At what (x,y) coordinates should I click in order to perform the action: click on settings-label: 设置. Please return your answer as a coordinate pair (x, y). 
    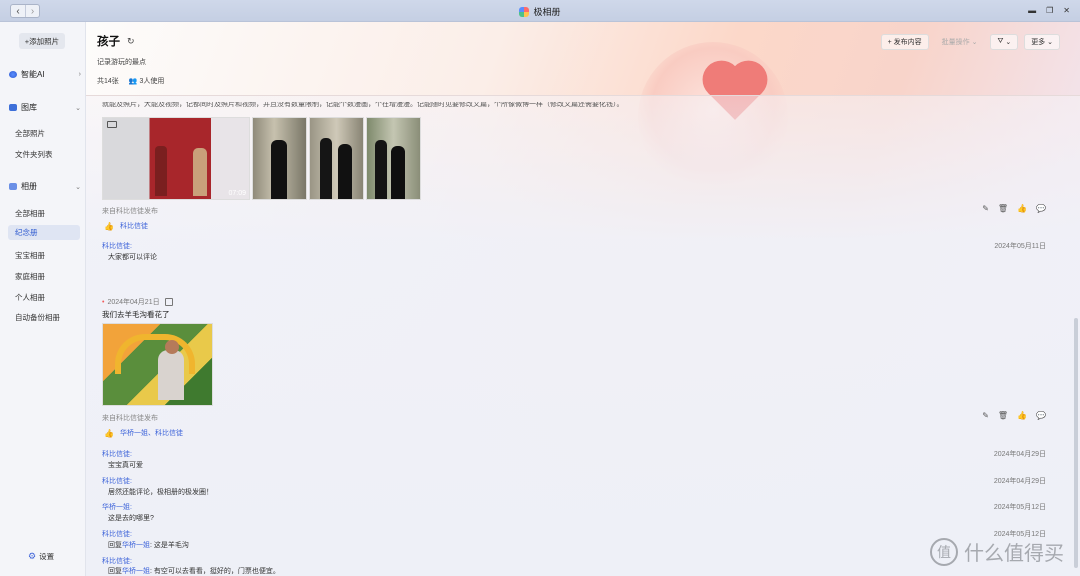
    Looking at the image, I should click on (47, 556).